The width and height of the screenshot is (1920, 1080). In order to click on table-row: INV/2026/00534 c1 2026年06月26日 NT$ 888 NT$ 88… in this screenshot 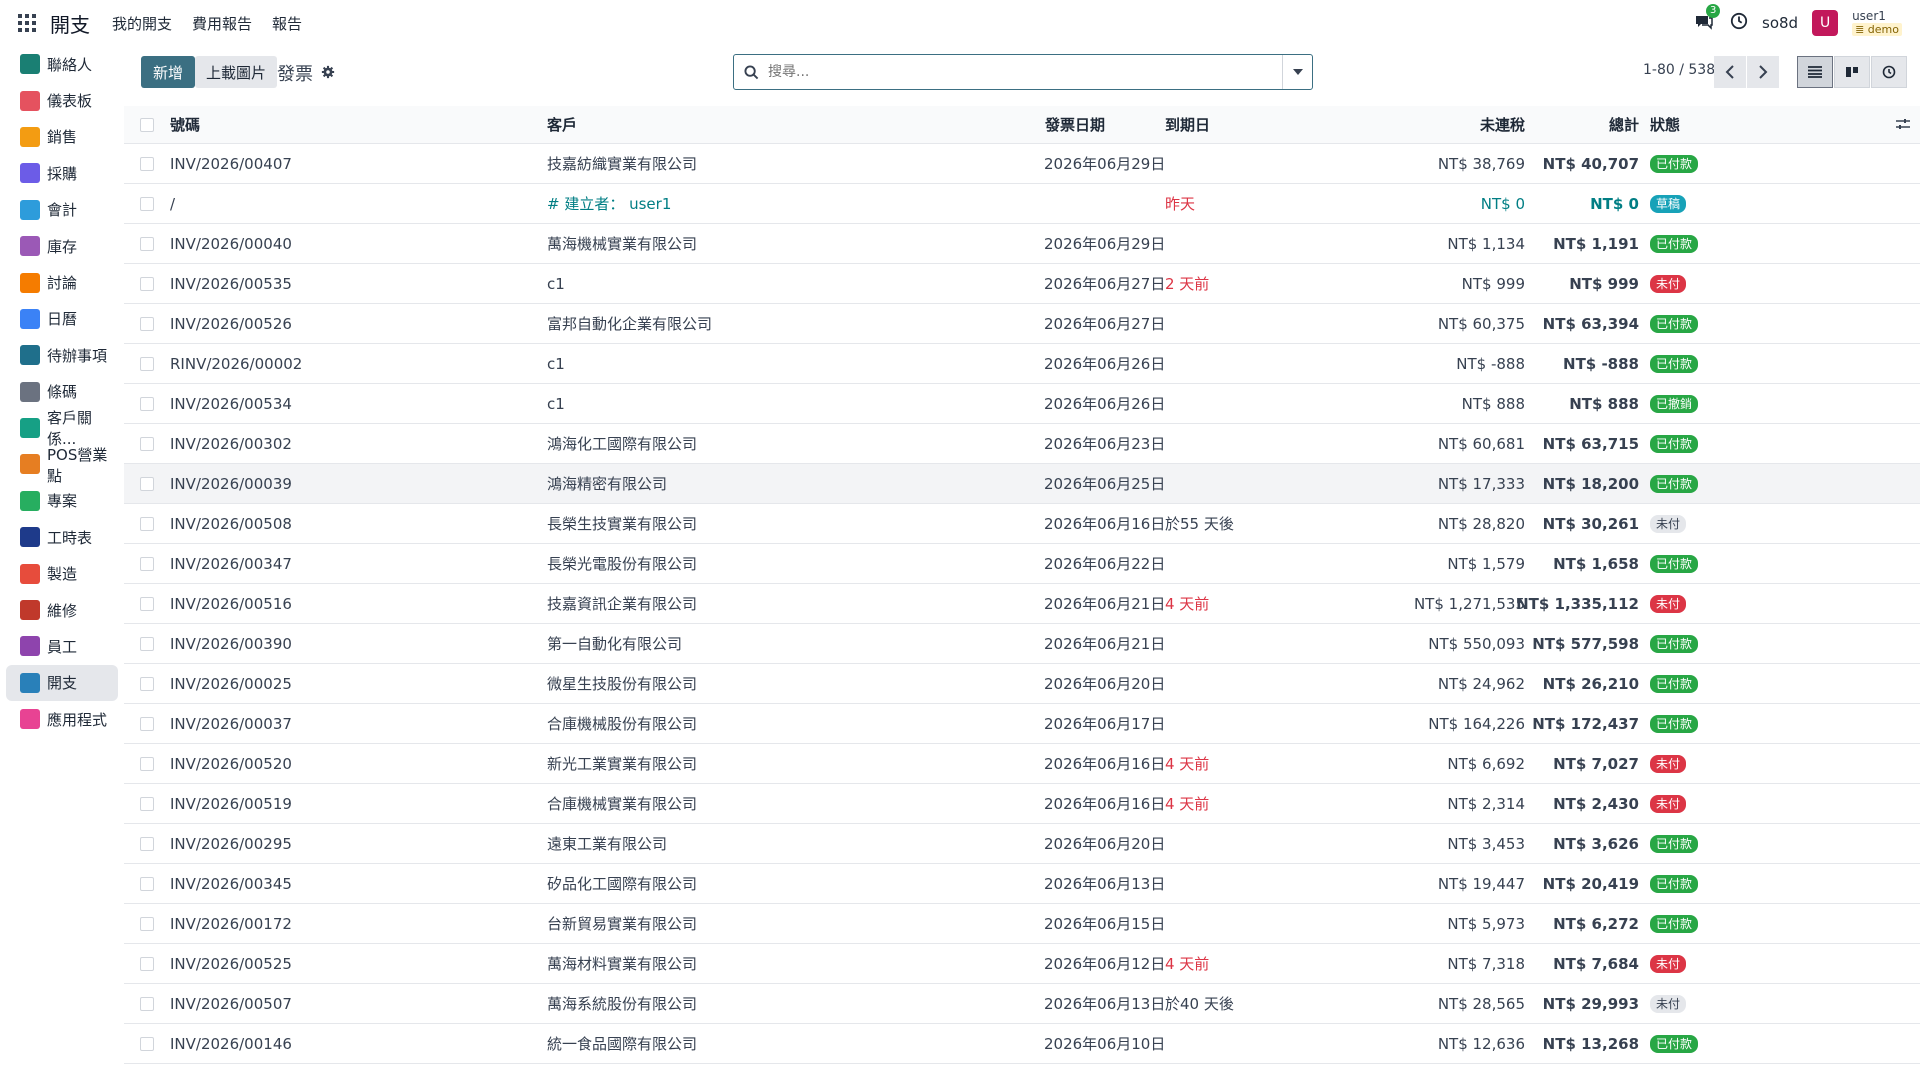, I will do `click(1022, 404)`.